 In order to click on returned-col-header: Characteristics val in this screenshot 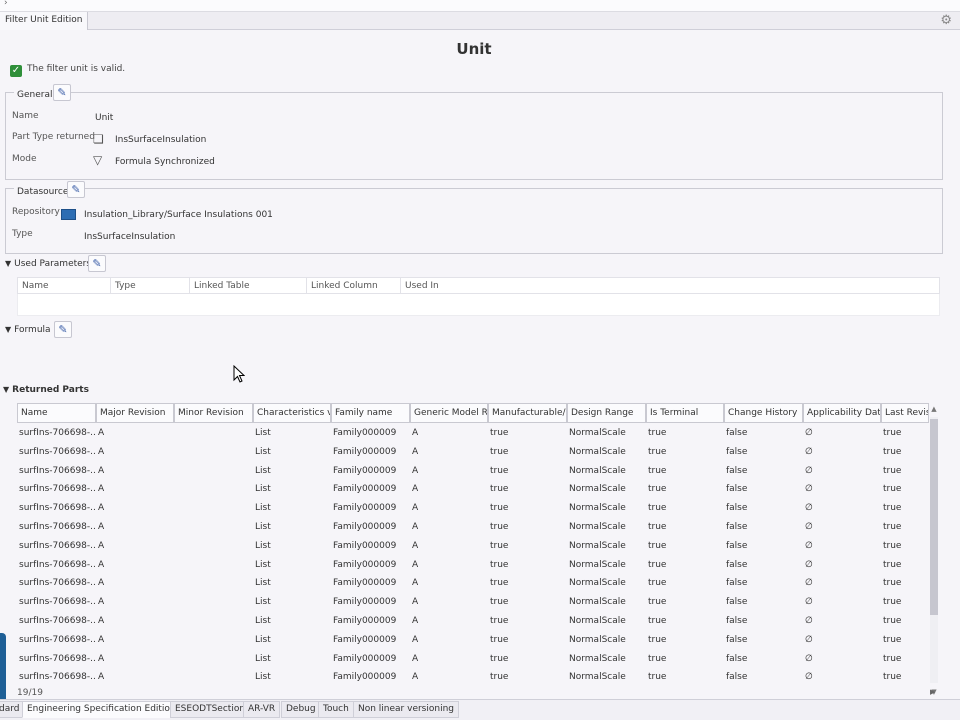, I will do `click(292, 413)`.